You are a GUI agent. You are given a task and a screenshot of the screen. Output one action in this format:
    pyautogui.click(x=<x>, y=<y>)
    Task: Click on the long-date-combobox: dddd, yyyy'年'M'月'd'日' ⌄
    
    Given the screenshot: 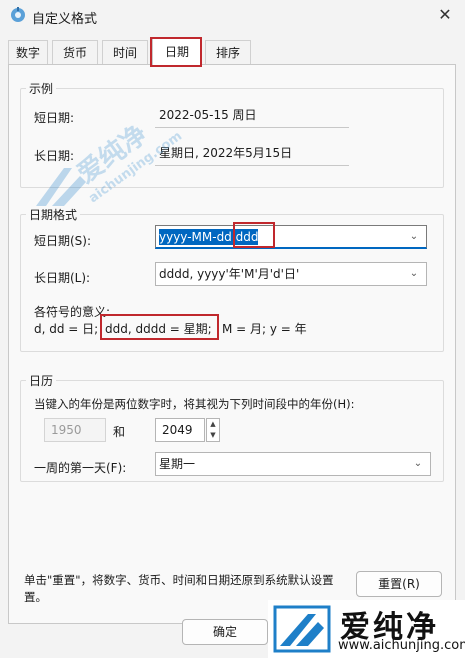 What is the action you would take?
    pyautogui.click(x=291, y=274)
    